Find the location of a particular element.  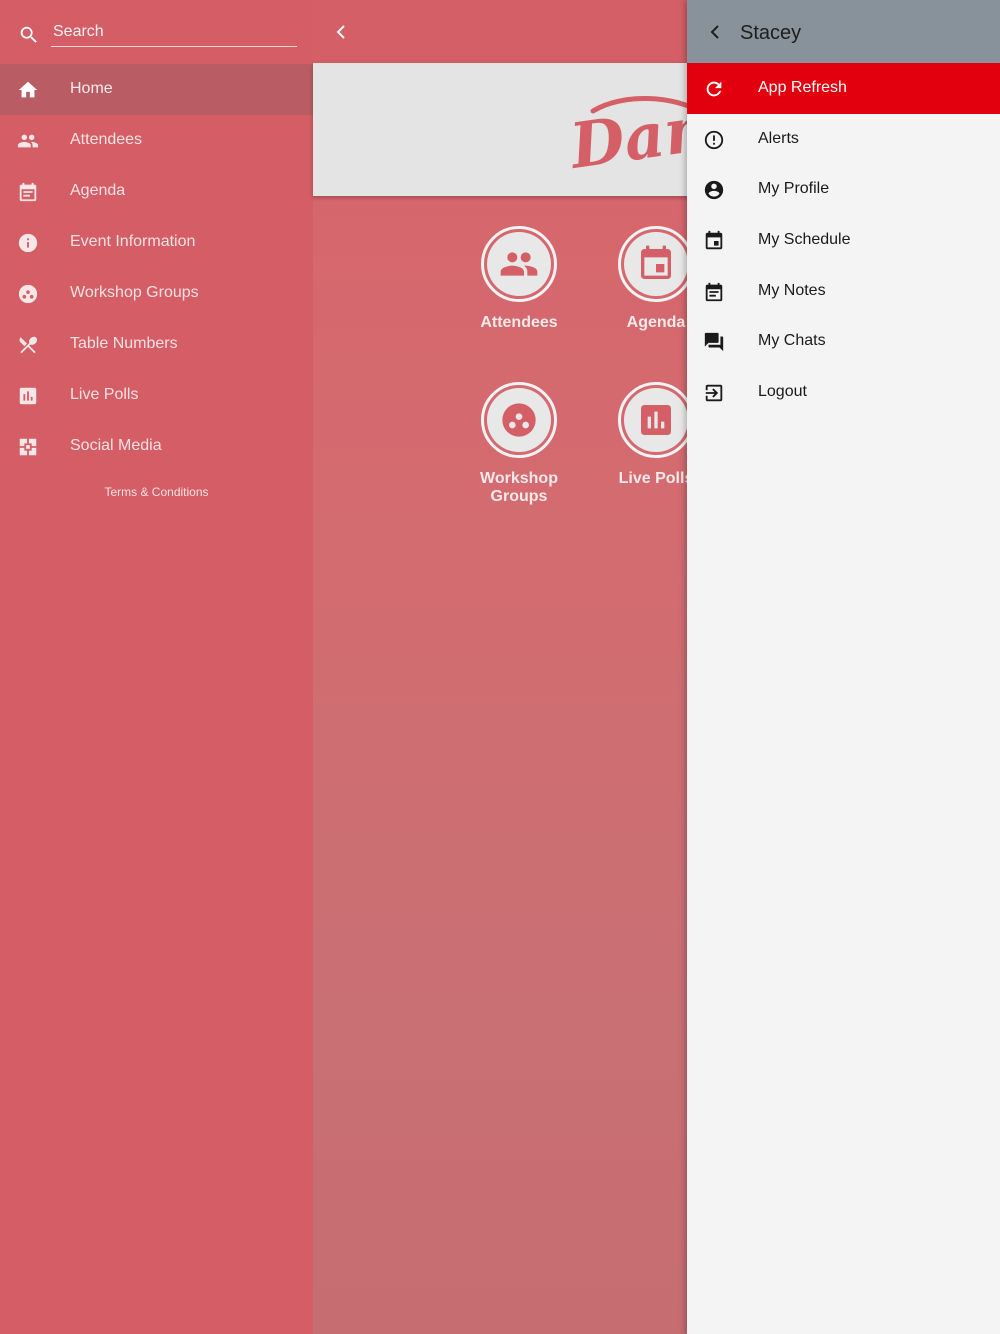

drawer-title: Stacey is located at coordinates (771, 33).